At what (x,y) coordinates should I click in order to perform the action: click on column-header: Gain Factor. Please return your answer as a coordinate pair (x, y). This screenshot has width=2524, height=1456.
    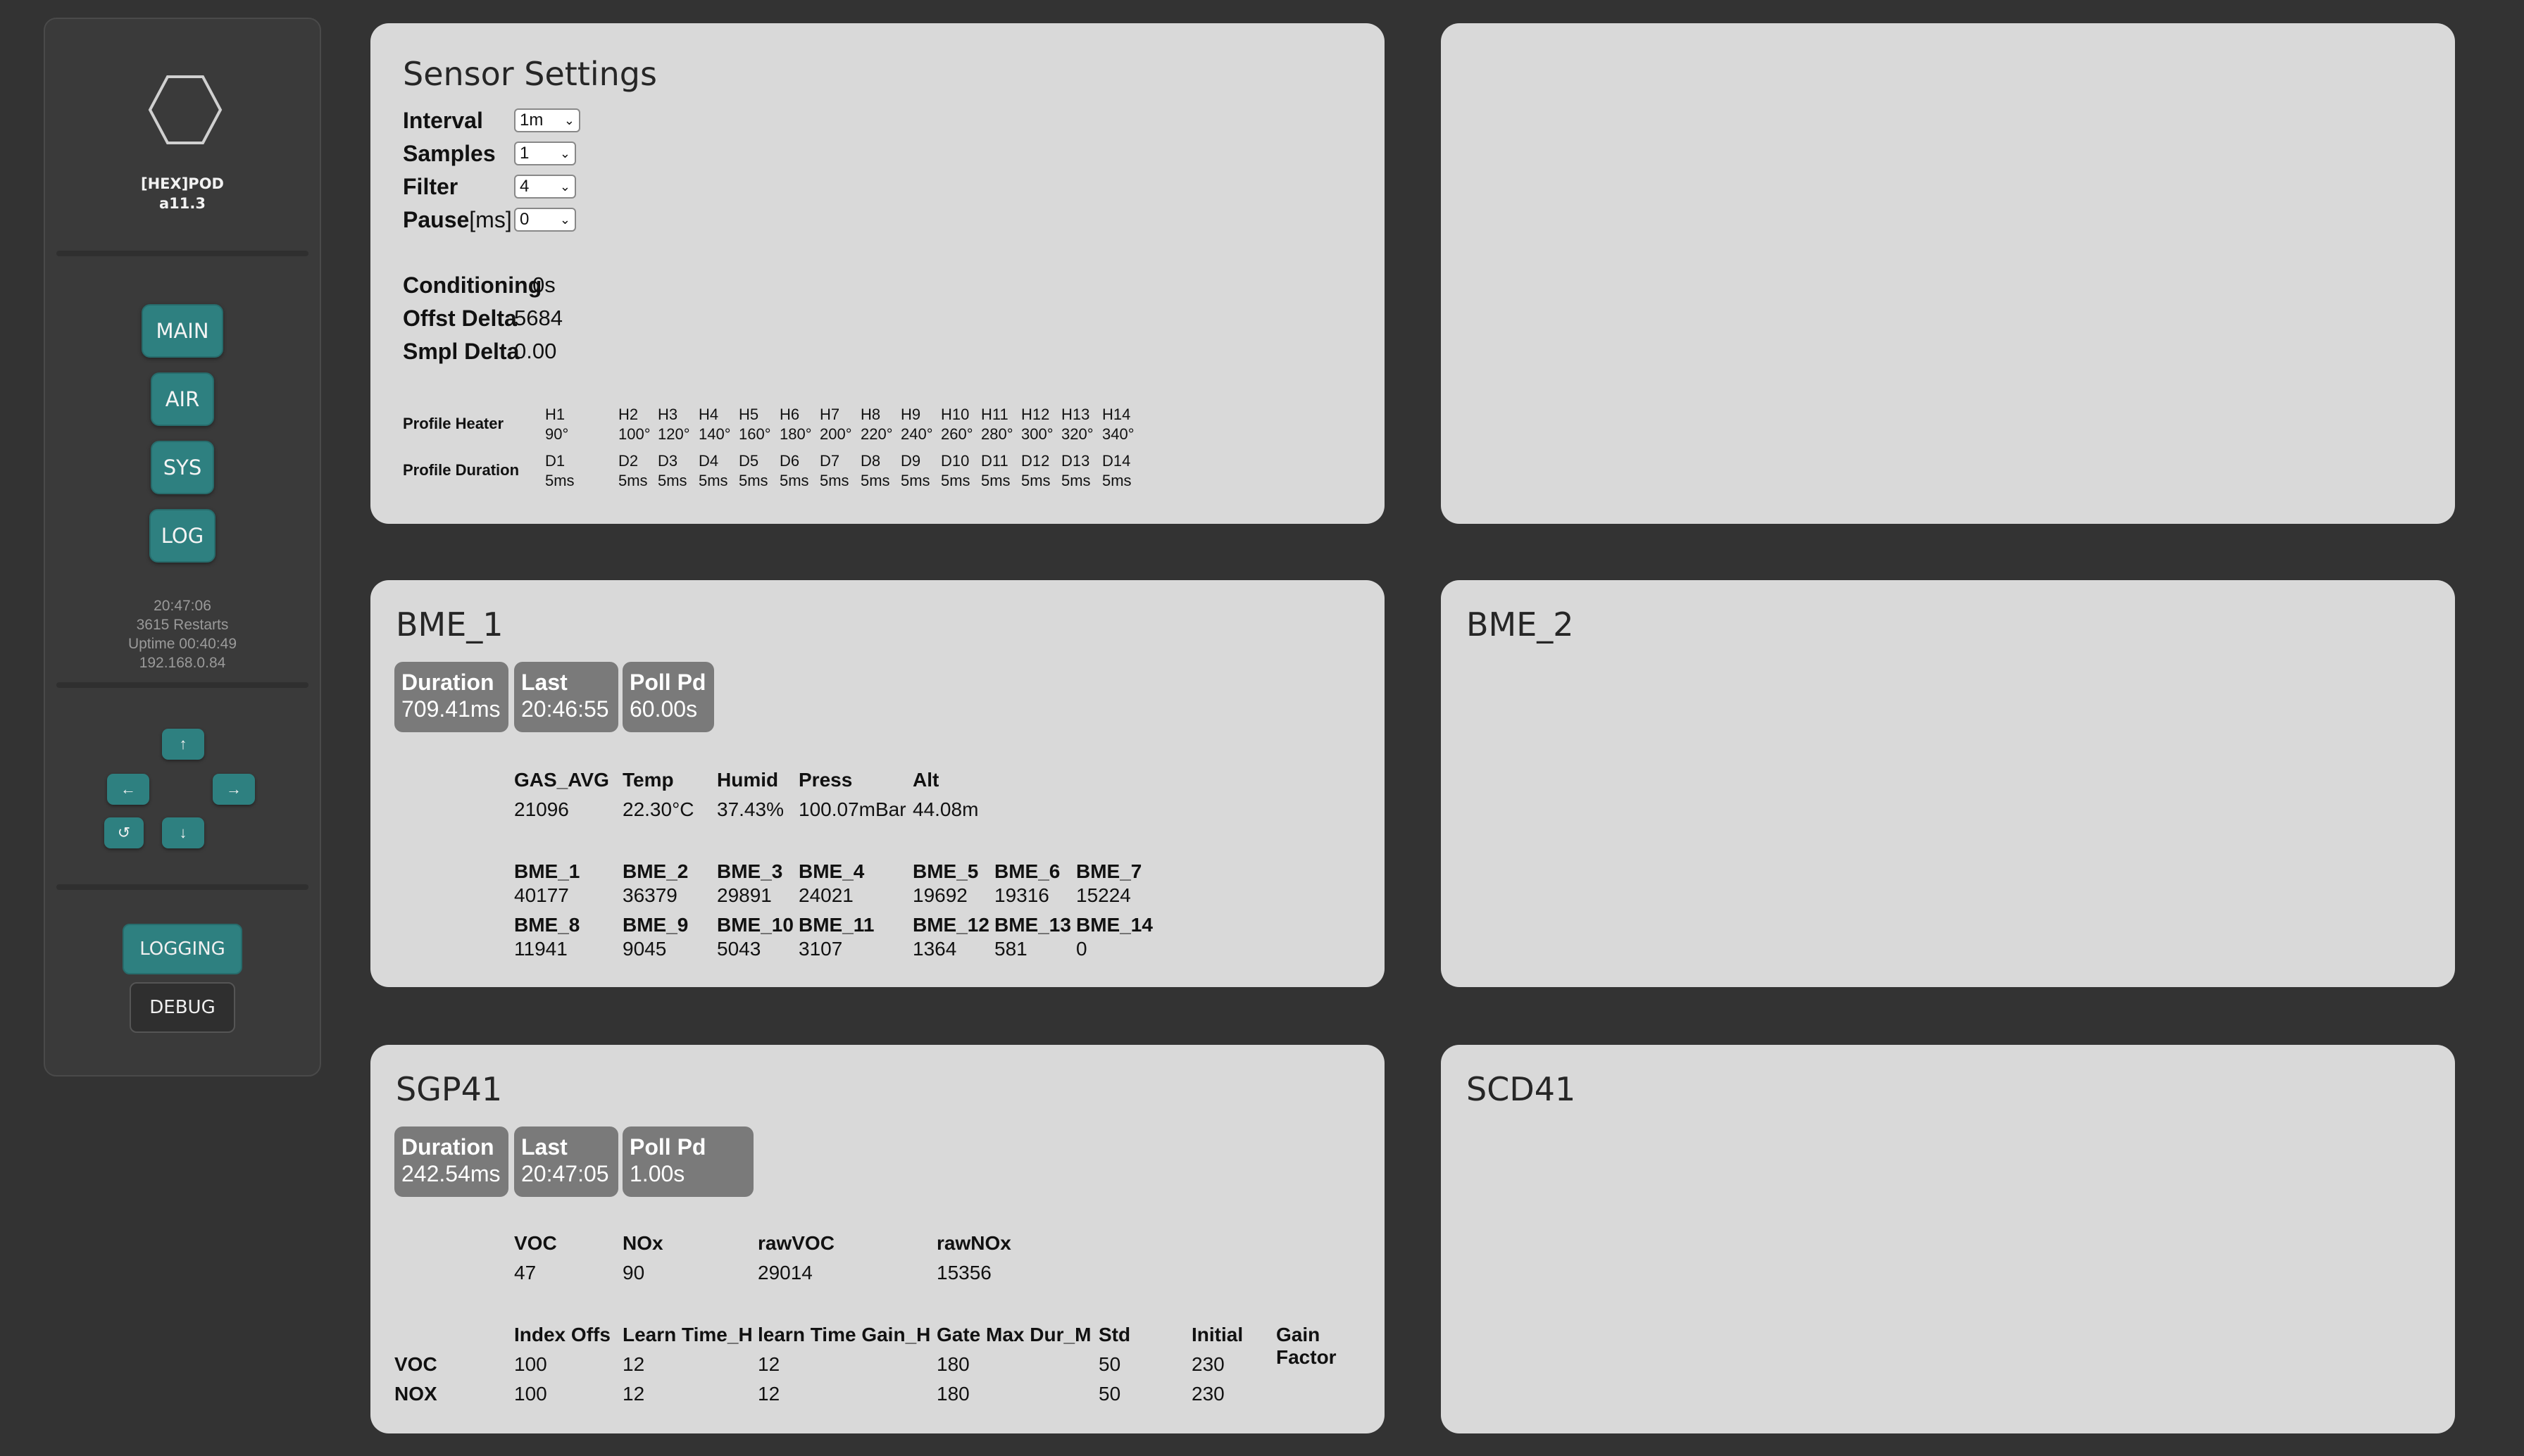
    Looking at the image, I should click on (1306, 1346).